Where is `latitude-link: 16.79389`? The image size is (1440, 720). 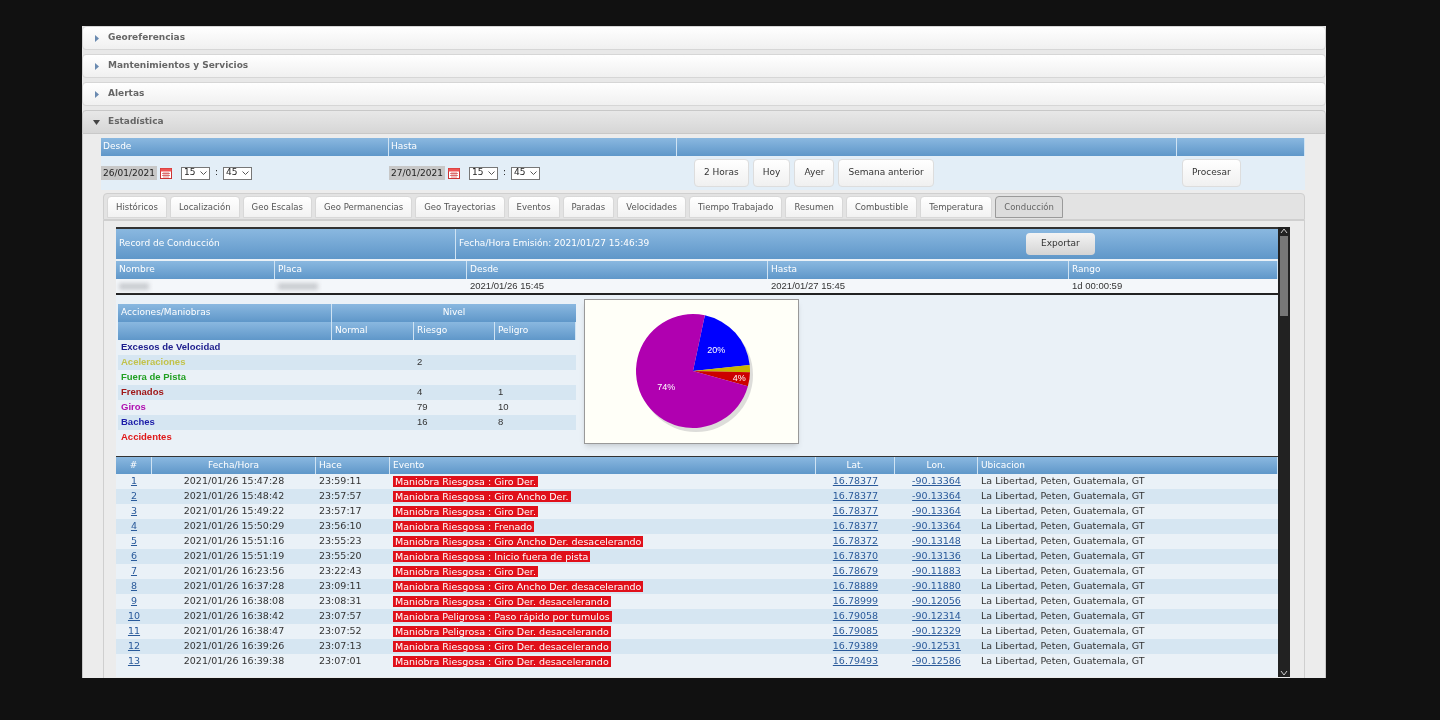 latitude-link: 16.79389 is located at coordinates (855, 646).